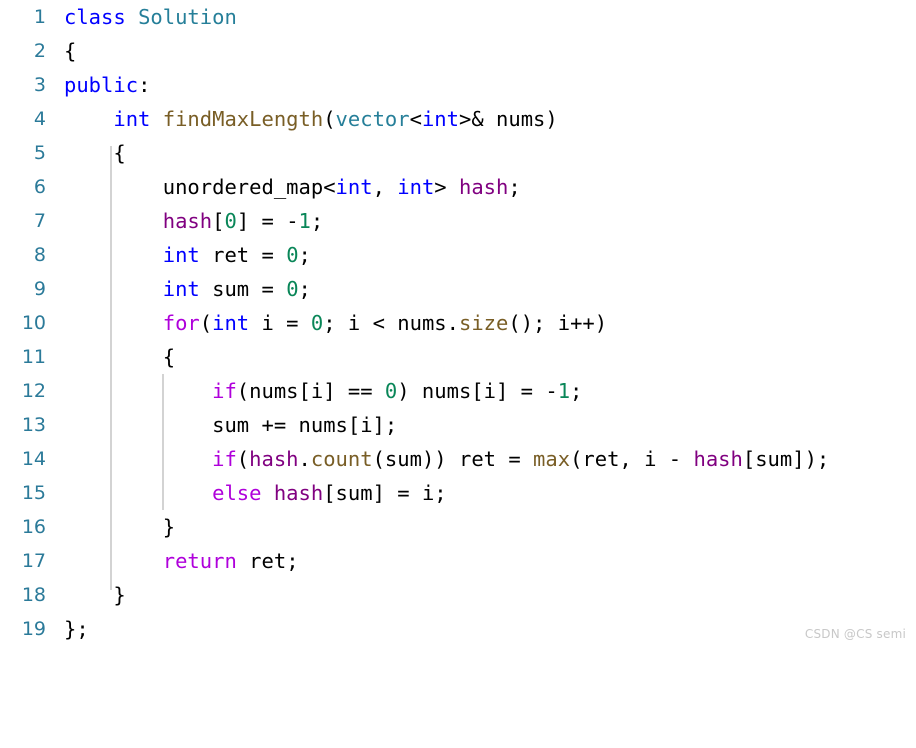  Describe the element at coordinates (458, 425) in the screenshot. I see `code-line: 13 sum += nums[i];` at that location.